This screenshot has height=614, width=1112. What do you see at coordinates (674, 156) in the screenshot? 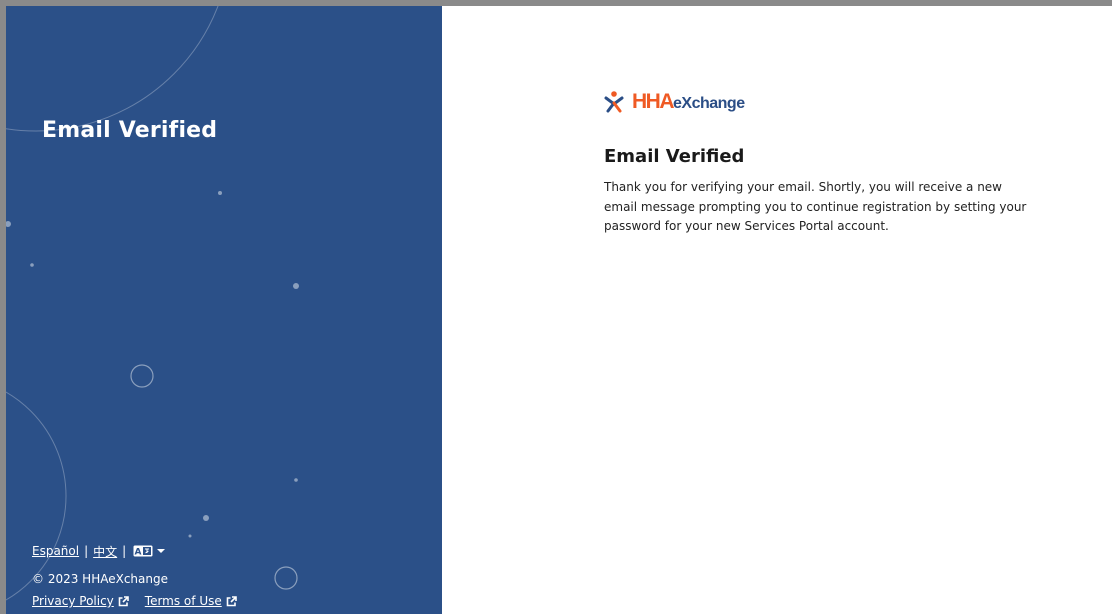
I see `page-title: Email Verified` at bounding box center [674, 156].